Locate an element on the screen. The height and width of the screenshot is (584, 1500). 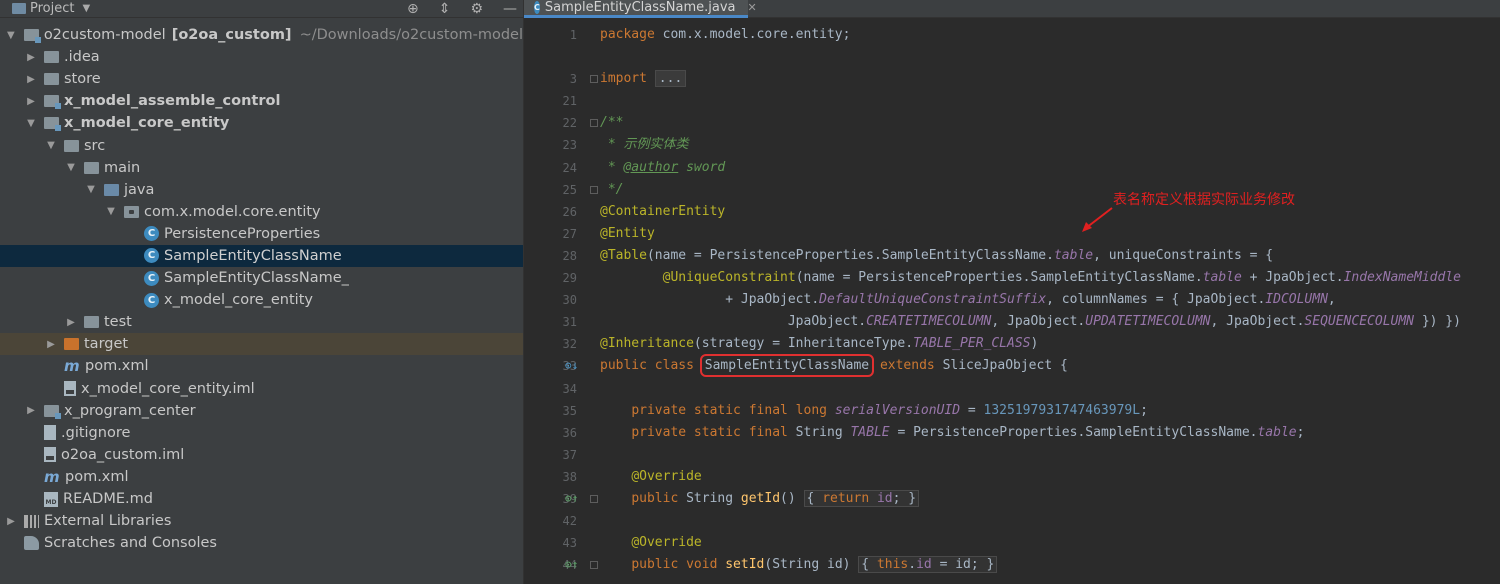
tree-item: ▶ x_model_assemble_control is located at coordinates (261, 101).